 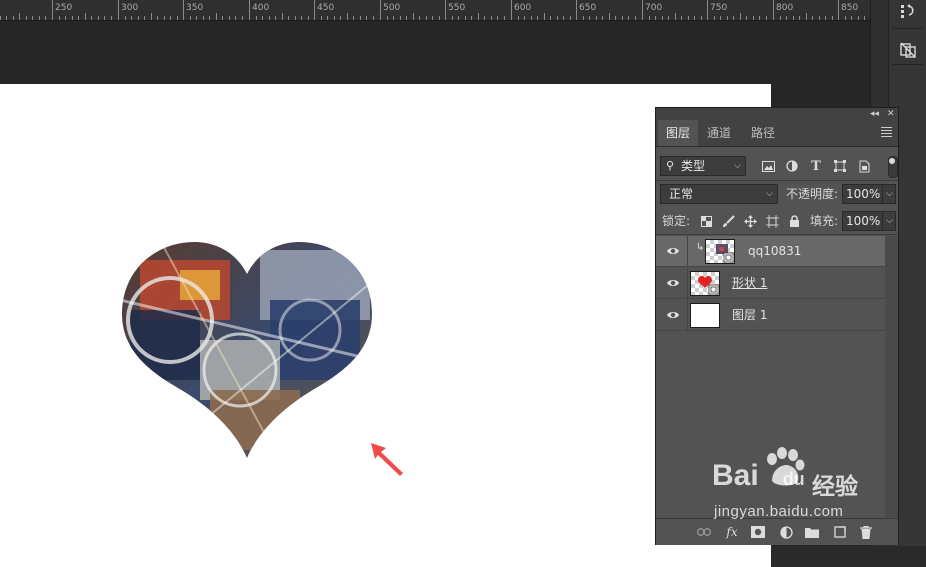 I want to click on layer-name: 形状 1, so click(x=749, y=283).